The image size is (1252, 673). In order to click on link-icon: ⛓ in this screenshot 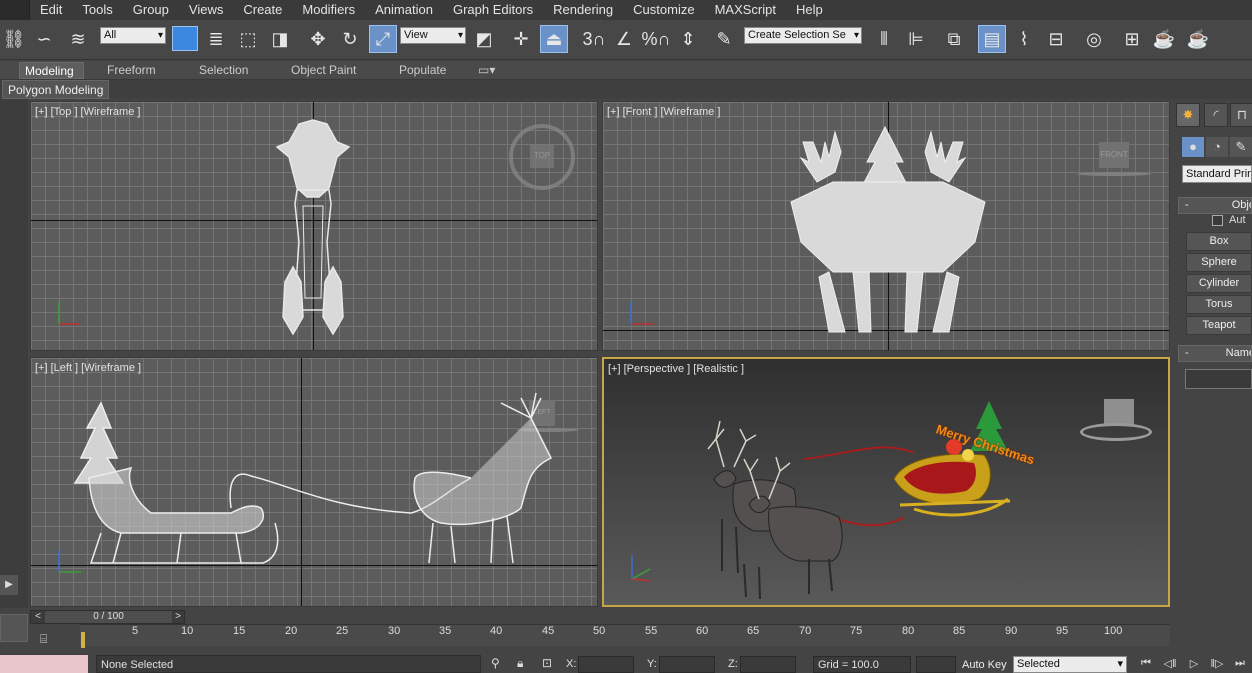, I will do `click(14, 39)`.